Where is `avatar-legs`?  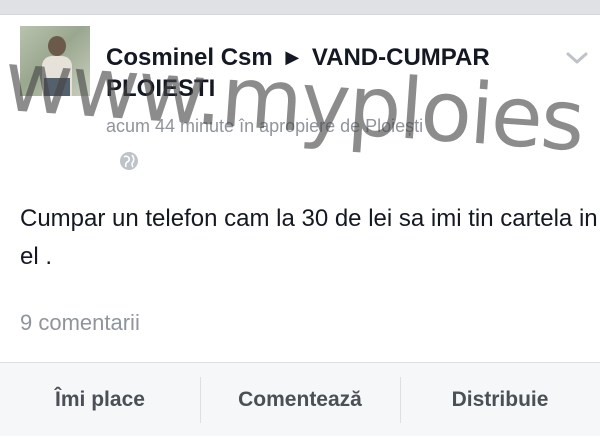
avatar-legs is located at coordinates (57, 87).